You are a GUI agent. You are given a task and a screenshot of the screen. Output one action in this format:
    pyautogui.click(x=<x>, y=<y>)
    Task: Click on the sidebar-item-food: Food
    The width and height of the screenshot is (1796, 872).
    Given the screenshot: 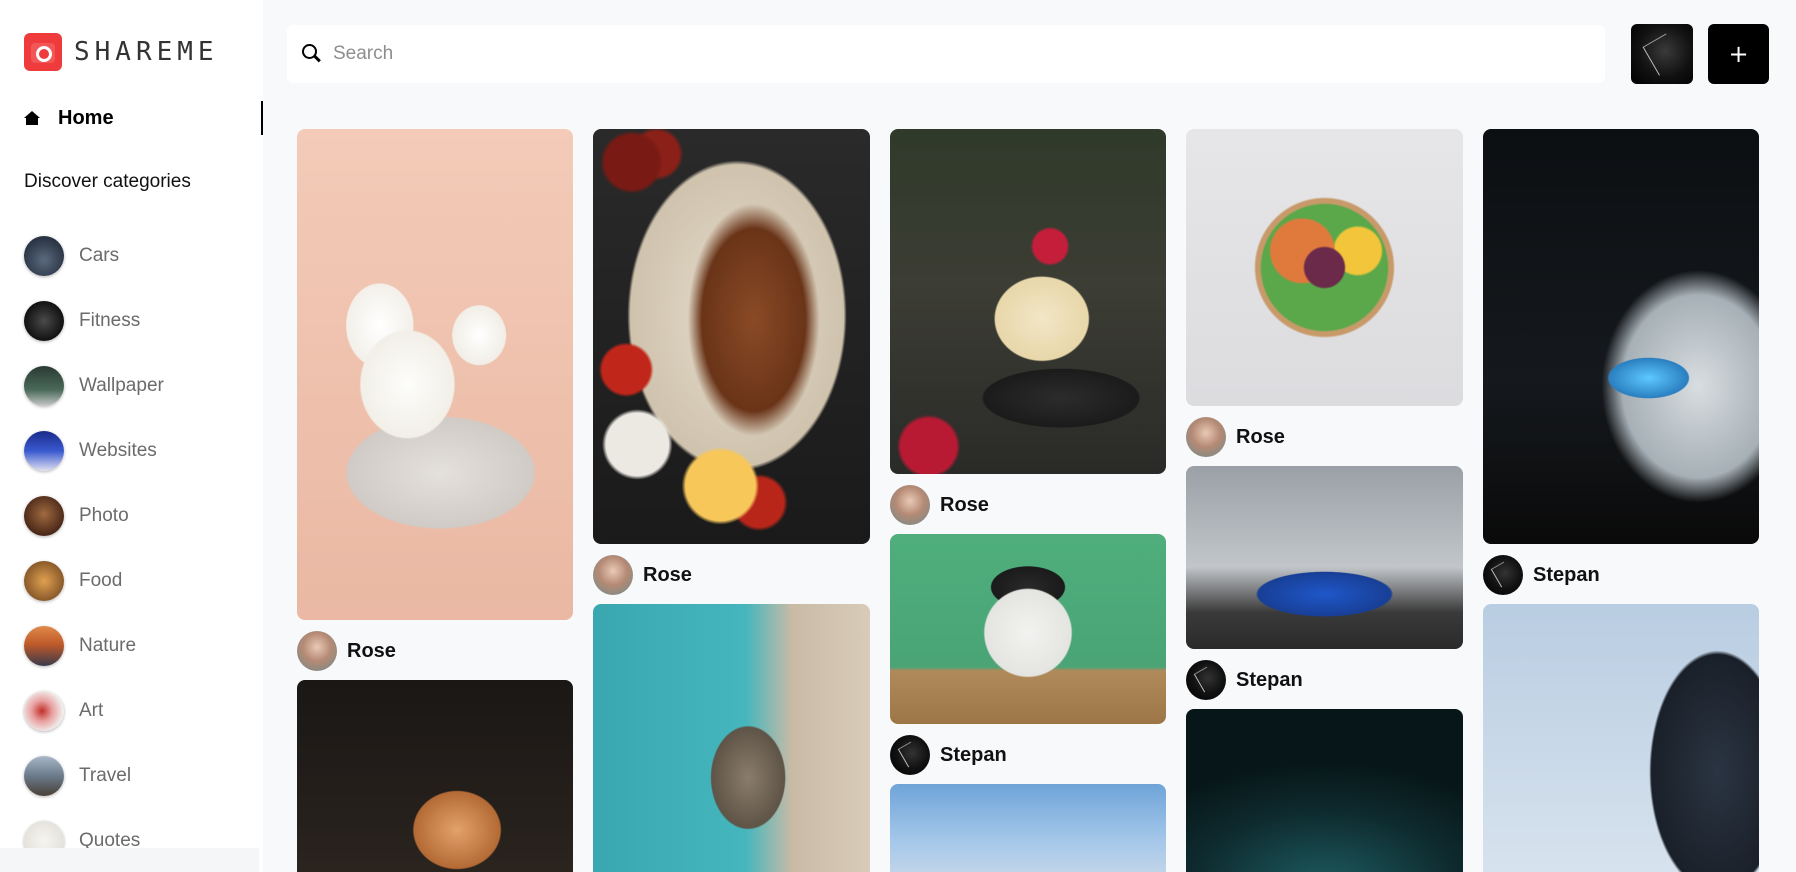 What is the action you would take?
    pyautogui.click(x=94, y=580)
    